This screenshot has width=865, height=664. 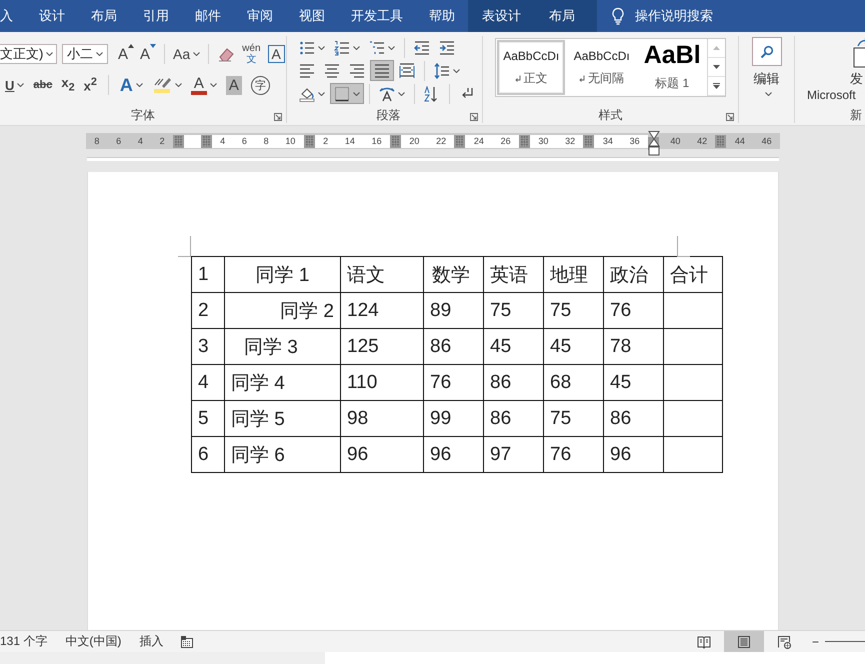 I want to click on strikethrough-button: abc, so click(x=42, y=85).